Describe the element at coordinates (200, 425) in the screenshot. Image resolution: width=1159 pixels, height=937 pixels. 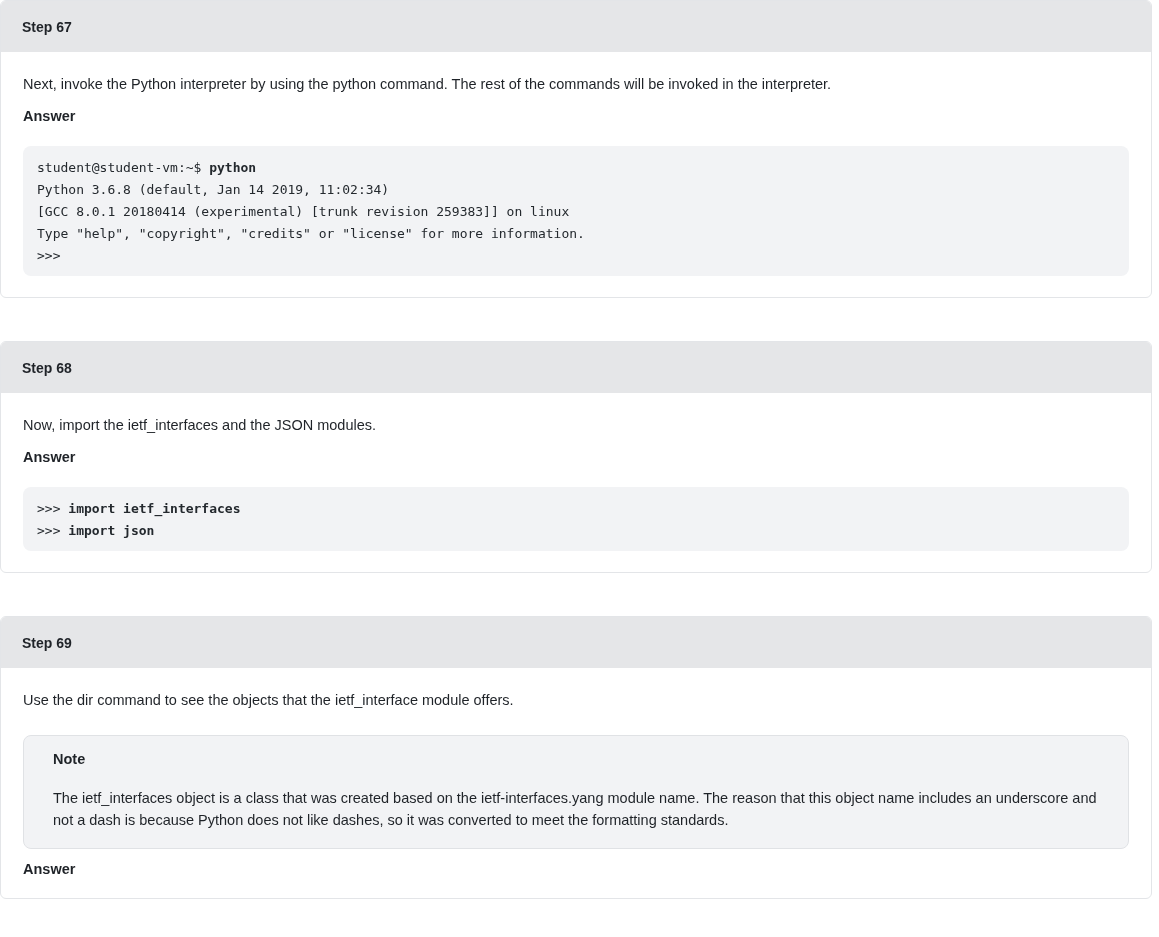
I see `instruction-text: Now, import the ietf_interfaces and the JSON modules.` at that location.